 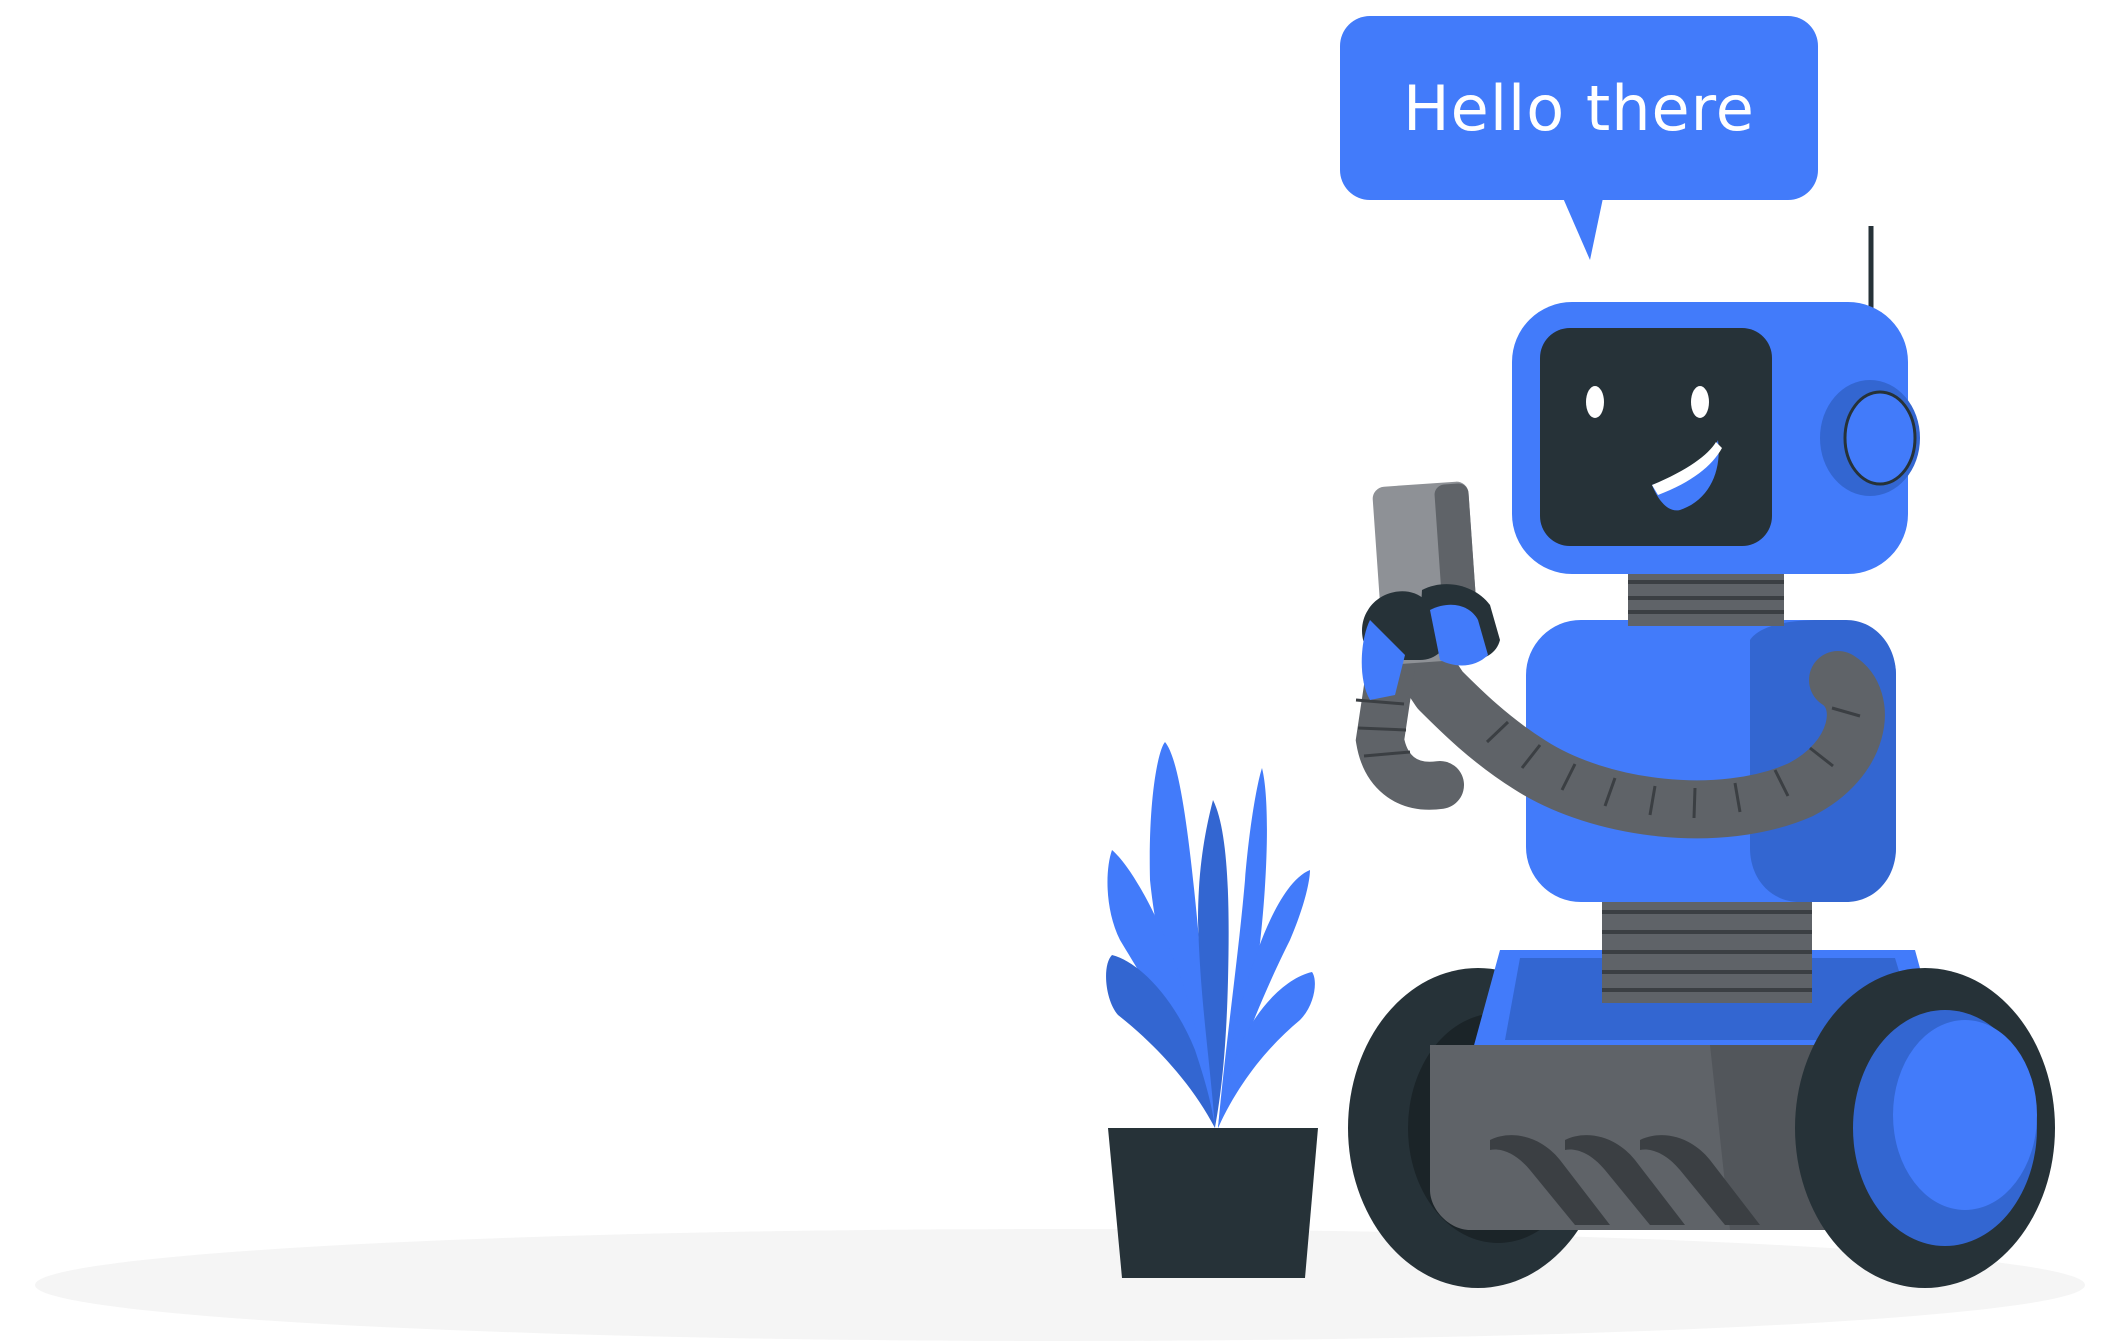 What do you see at coordinates (1579, 138) in the screenshot?
I see `speech-bubble` at bounding box center [1579, 138].